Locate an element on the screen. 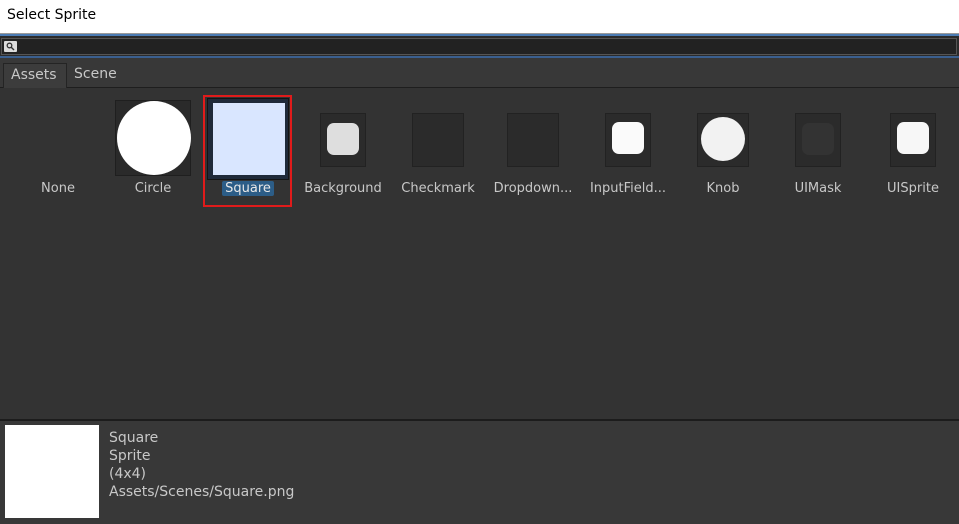  search-icon is located at coordinates (10, 46).